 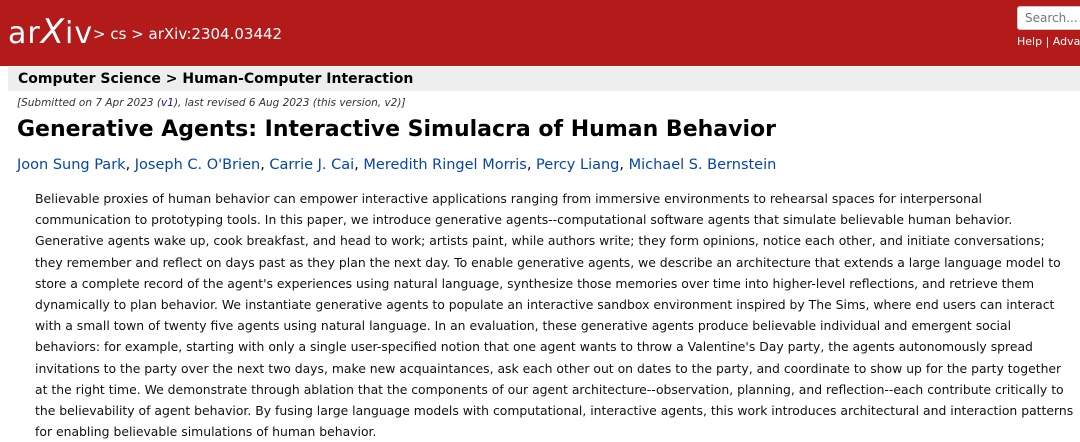 What do you see at coordinates (1048, 18) in the screenshot?
I see `search-input` at bounding box center [1048, 18].